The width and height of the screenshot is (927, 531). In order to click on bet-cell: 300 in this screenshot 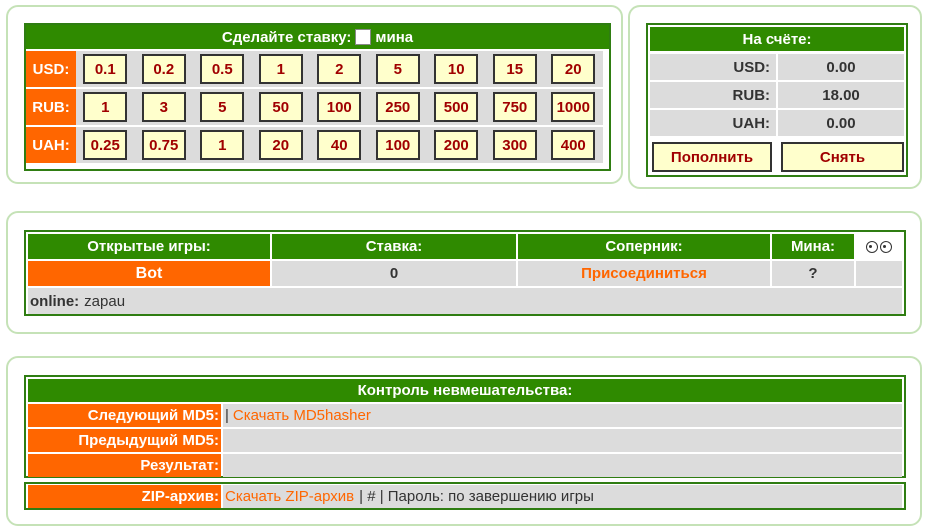, I will do `click(514, 145)`.